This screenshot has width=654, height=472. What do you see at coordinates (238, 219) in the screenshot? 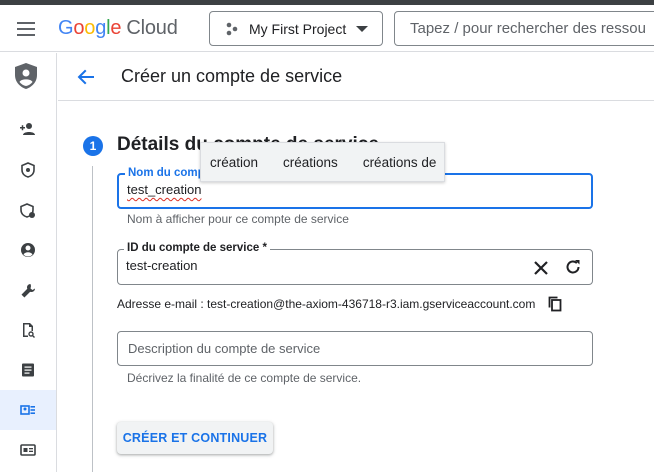
I see `service-account-name-hint: Nom à afficher pour ce compte de service` at bounding box center [238, 219].